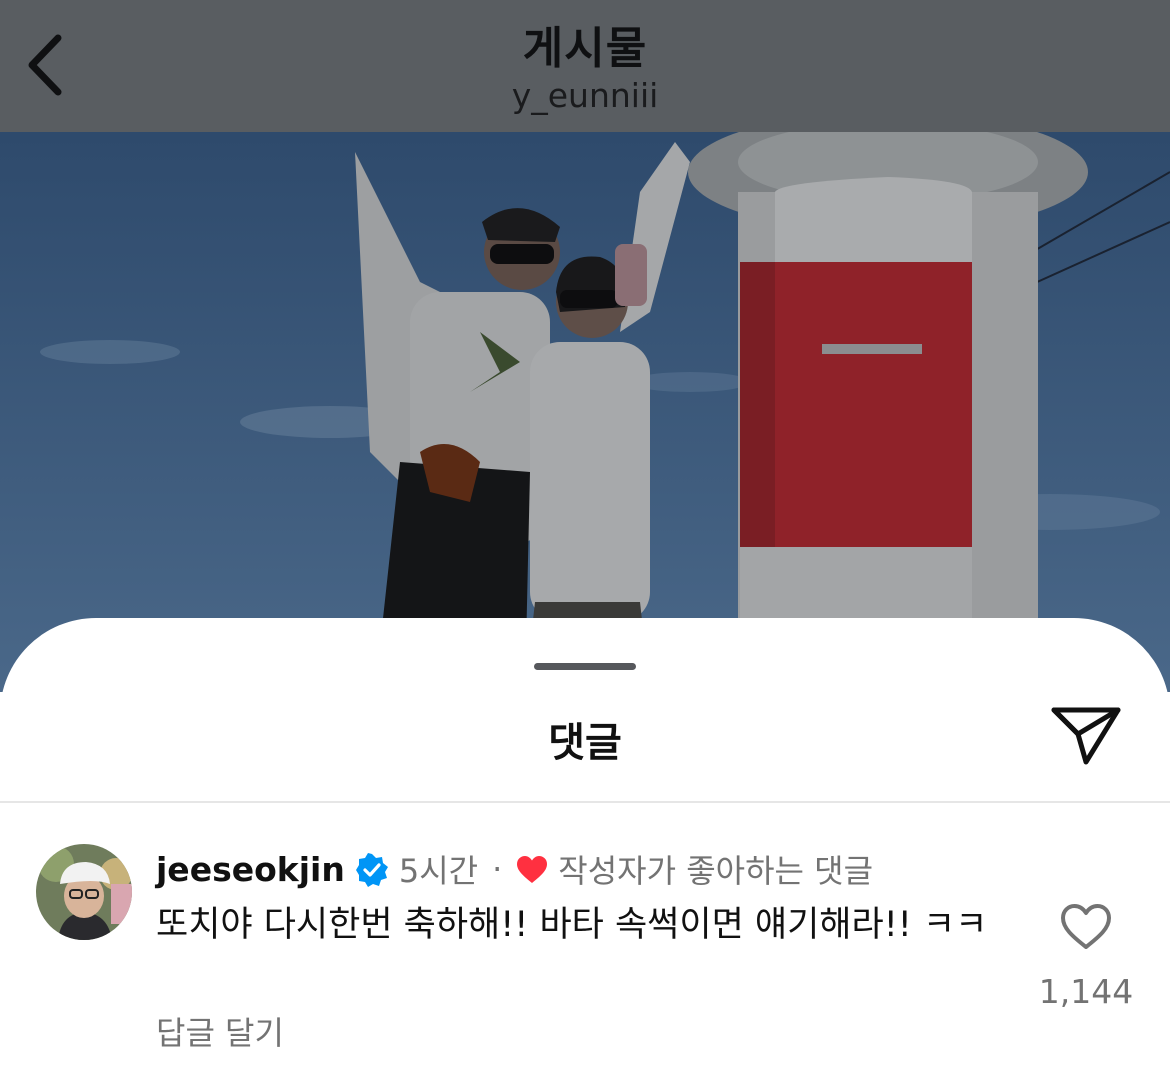  I want to click on avatar, so click(84, 892).